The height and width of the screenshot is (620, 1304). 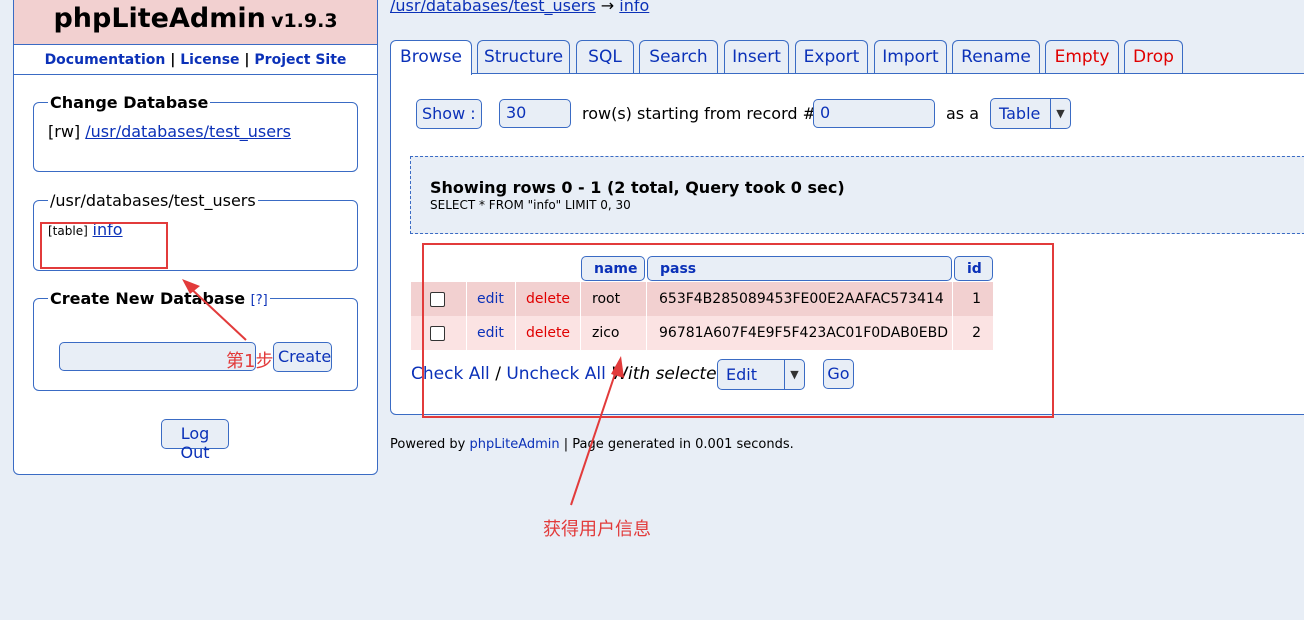 I want to click on breadcrumb-database-link: /usr/databases/test_users, so click(x=493, y=7).